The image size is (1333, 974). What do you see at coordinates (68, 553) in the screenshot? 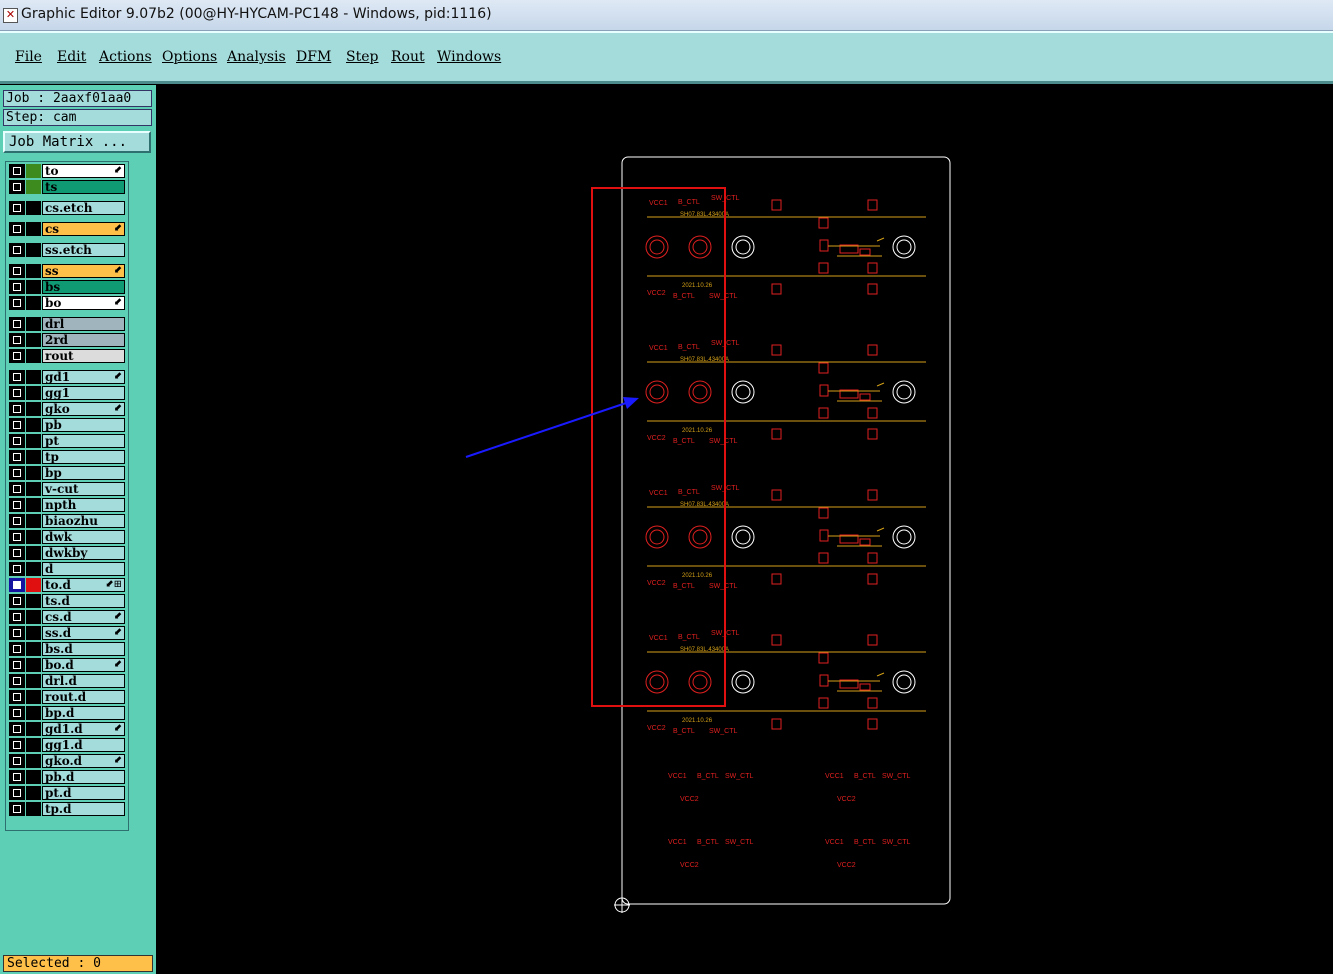
I see `layer-row: dwkby` at bounding box center [68, 553].